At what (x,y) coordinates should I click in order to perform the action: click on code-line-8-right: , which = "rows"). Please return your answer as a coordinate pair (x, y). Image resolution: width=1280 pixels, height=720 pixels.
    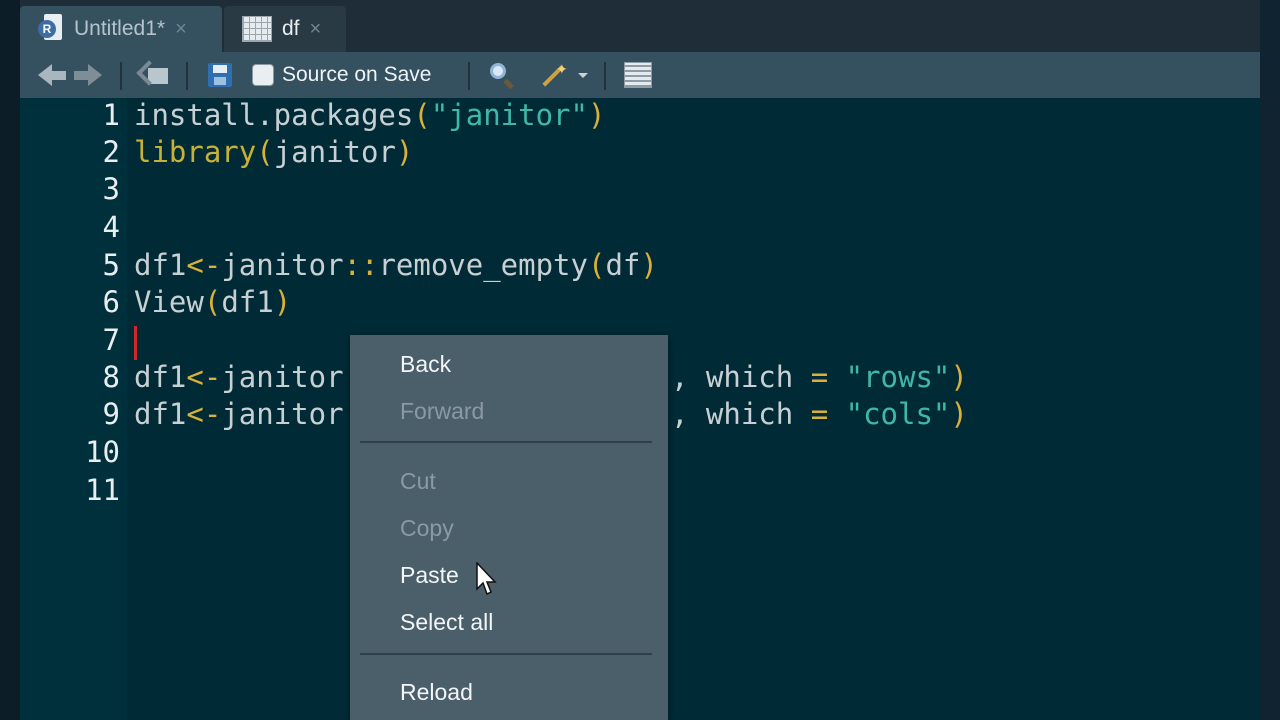
    Looking at the image, I should click on (819, 377).